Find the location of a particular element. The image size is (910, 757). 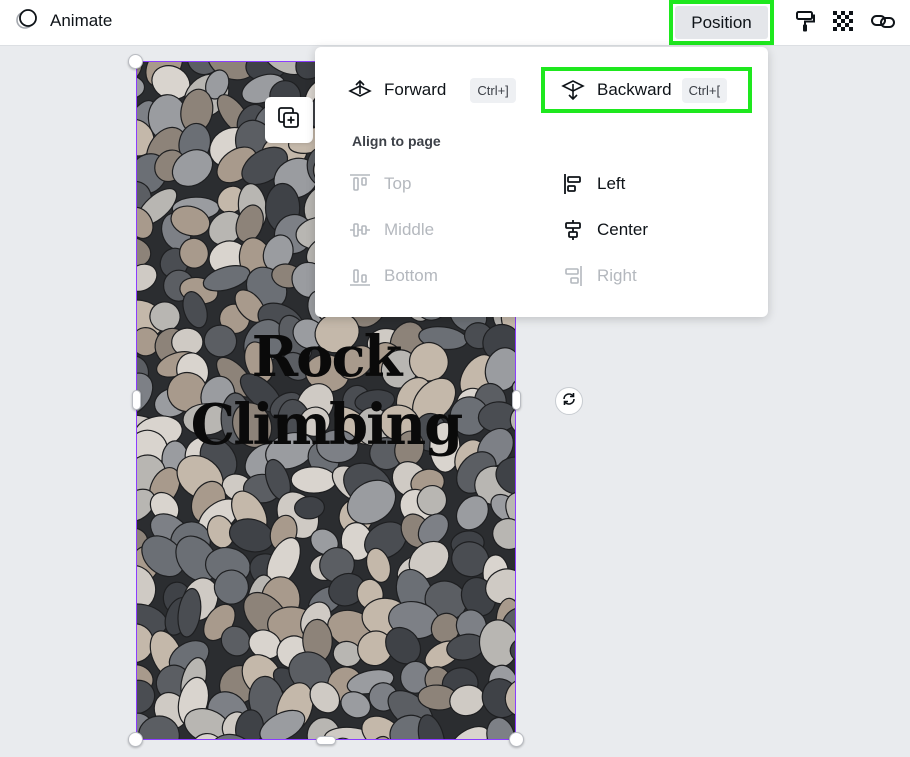

backward-highlight is located at coordinates (646, 90).